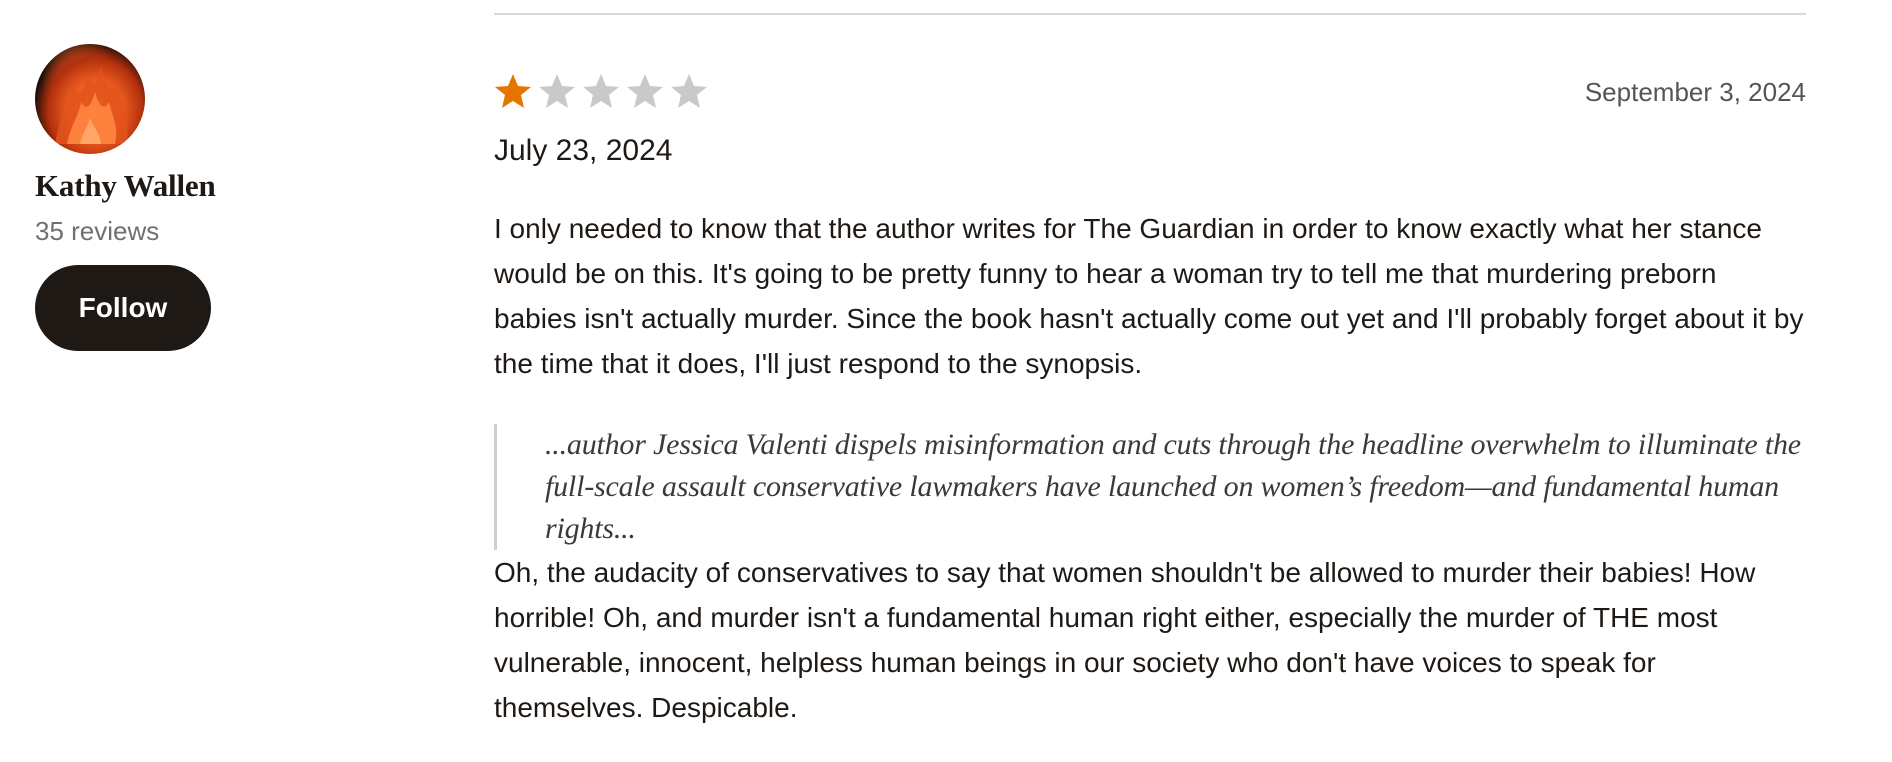 The height and width of the screenshot is (762, 1892). What do you see at coordinates (1150, 14) in the screenshot?
I see `section-divider` at bounding box center [1150, 14].